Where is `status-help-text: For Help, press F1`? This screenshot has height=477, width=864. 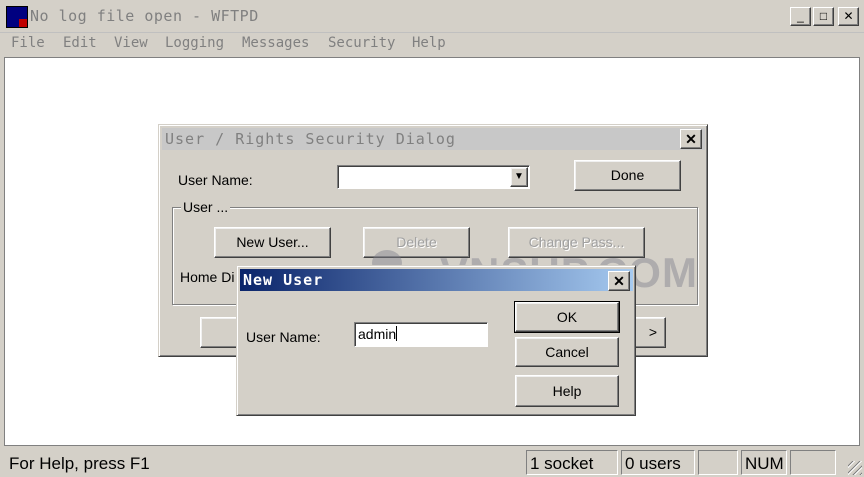
status-help-text: For Help, press F1 is located at coordinates (79, 463).